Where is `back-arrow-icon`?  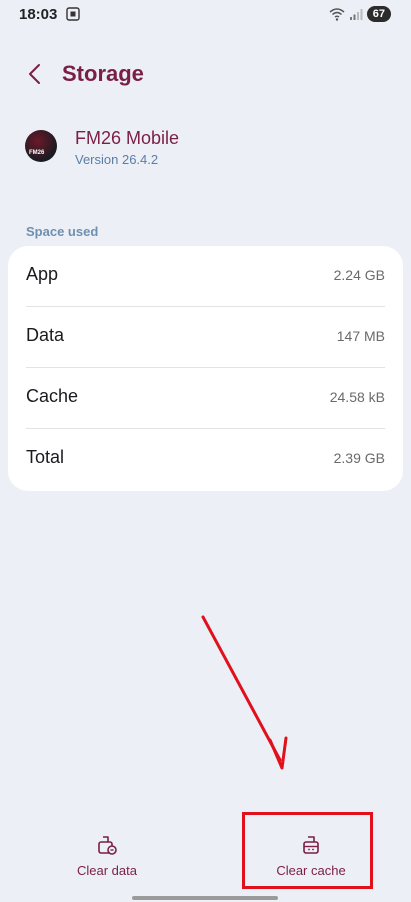 back-arrow-icon is located at coordinates (36, 74).